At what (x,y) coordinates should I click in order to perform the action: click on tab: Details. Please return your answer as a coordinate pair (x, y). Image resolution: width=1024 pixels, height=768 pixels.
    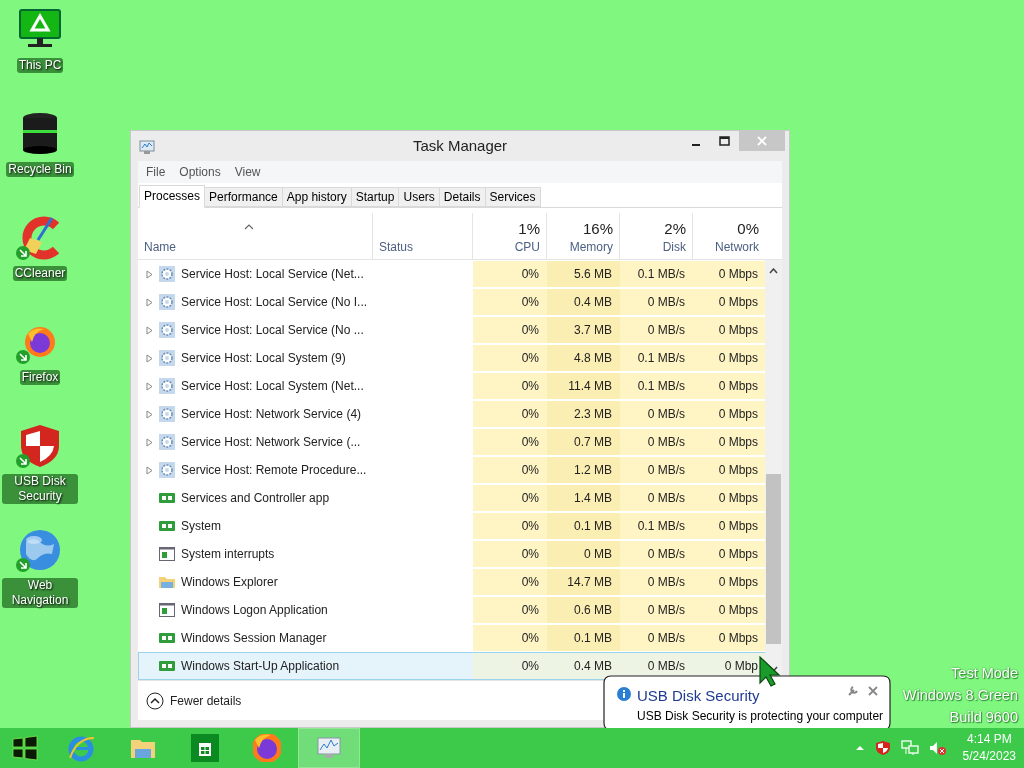
    Looking at the image, I should click on (462, 197).